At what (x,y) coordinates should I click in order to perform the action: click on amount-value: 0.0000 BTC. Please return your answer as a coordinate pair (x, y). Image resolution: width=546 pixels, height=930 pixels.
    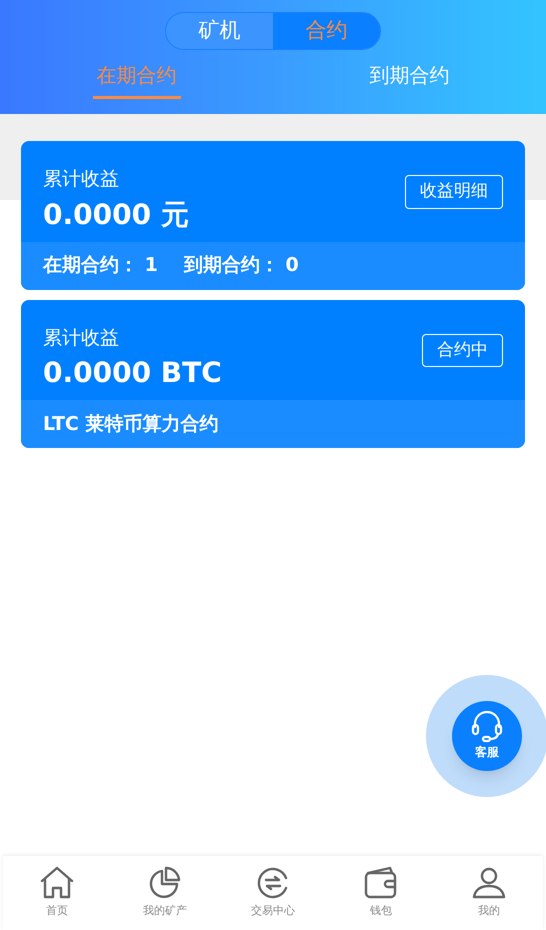
    Looking at the image, I should click on (132, 373).